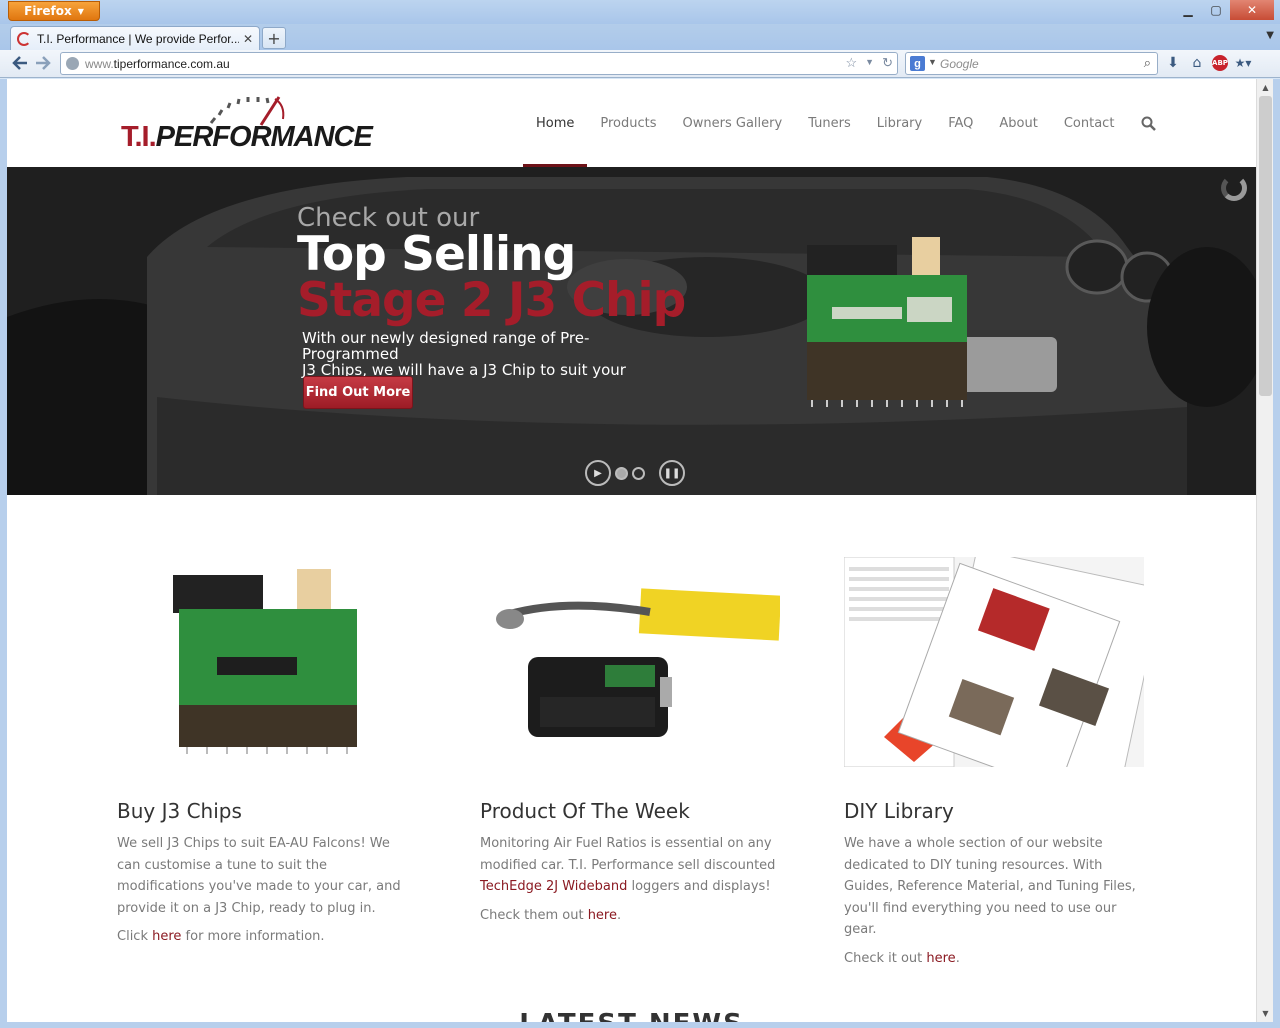 Image resolution: width=1280 pixels, height=1028 pixels. I want to click on search-icon: ⌕, so click(1147, 63).